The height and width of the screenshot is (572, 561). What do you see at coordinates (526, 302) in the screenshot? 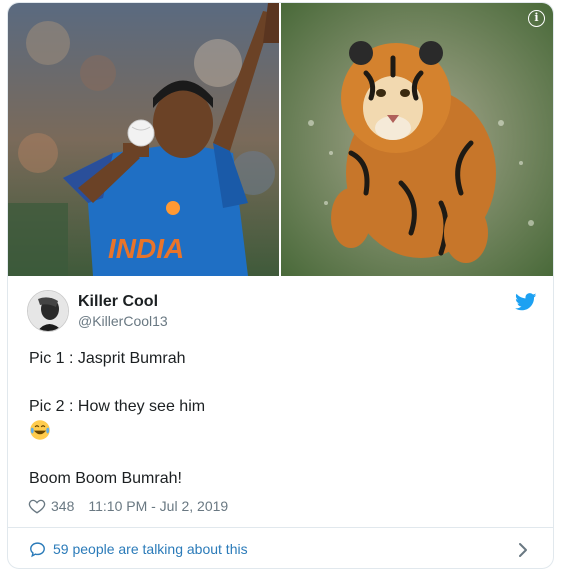
I see `twitter-bird-icon` at bounding box center [526, 302].